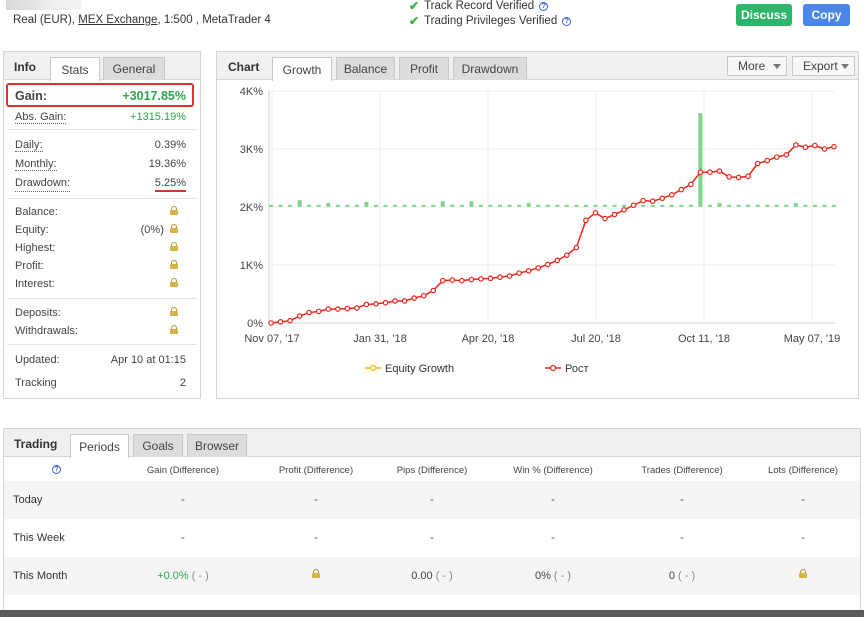  Describe the element at coordinates (25, 67) in the screenshot. I see `tab-info: Info` at that location.